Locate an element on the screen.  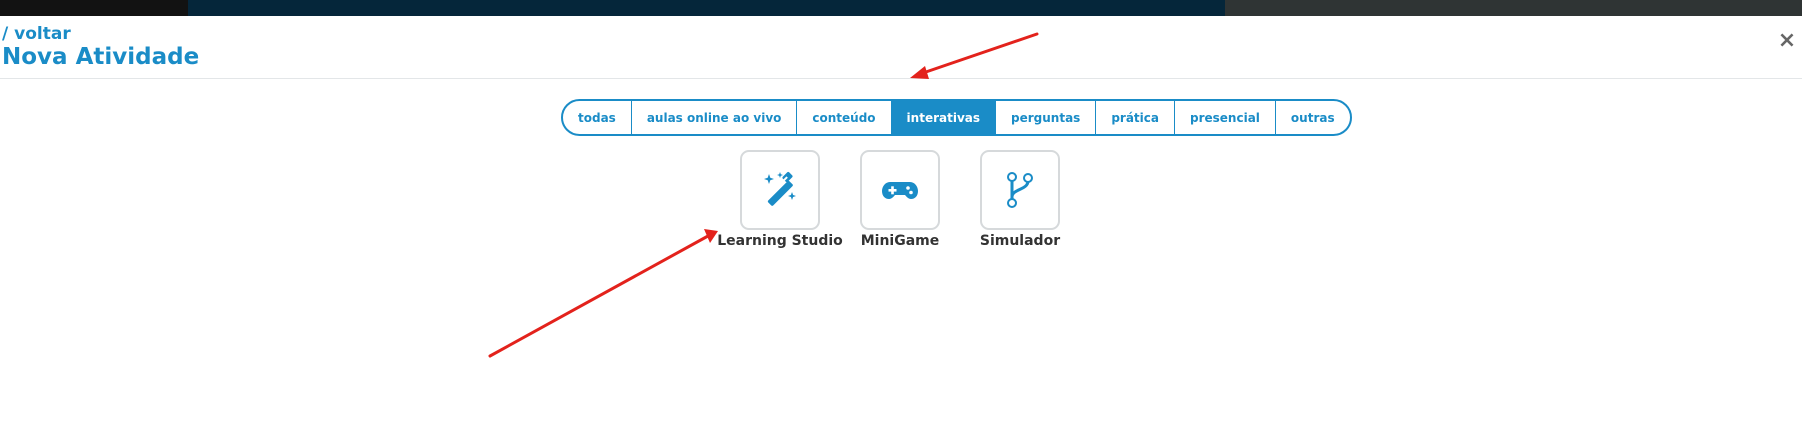
back-link: / voltar is located at coordinates (36, 34).